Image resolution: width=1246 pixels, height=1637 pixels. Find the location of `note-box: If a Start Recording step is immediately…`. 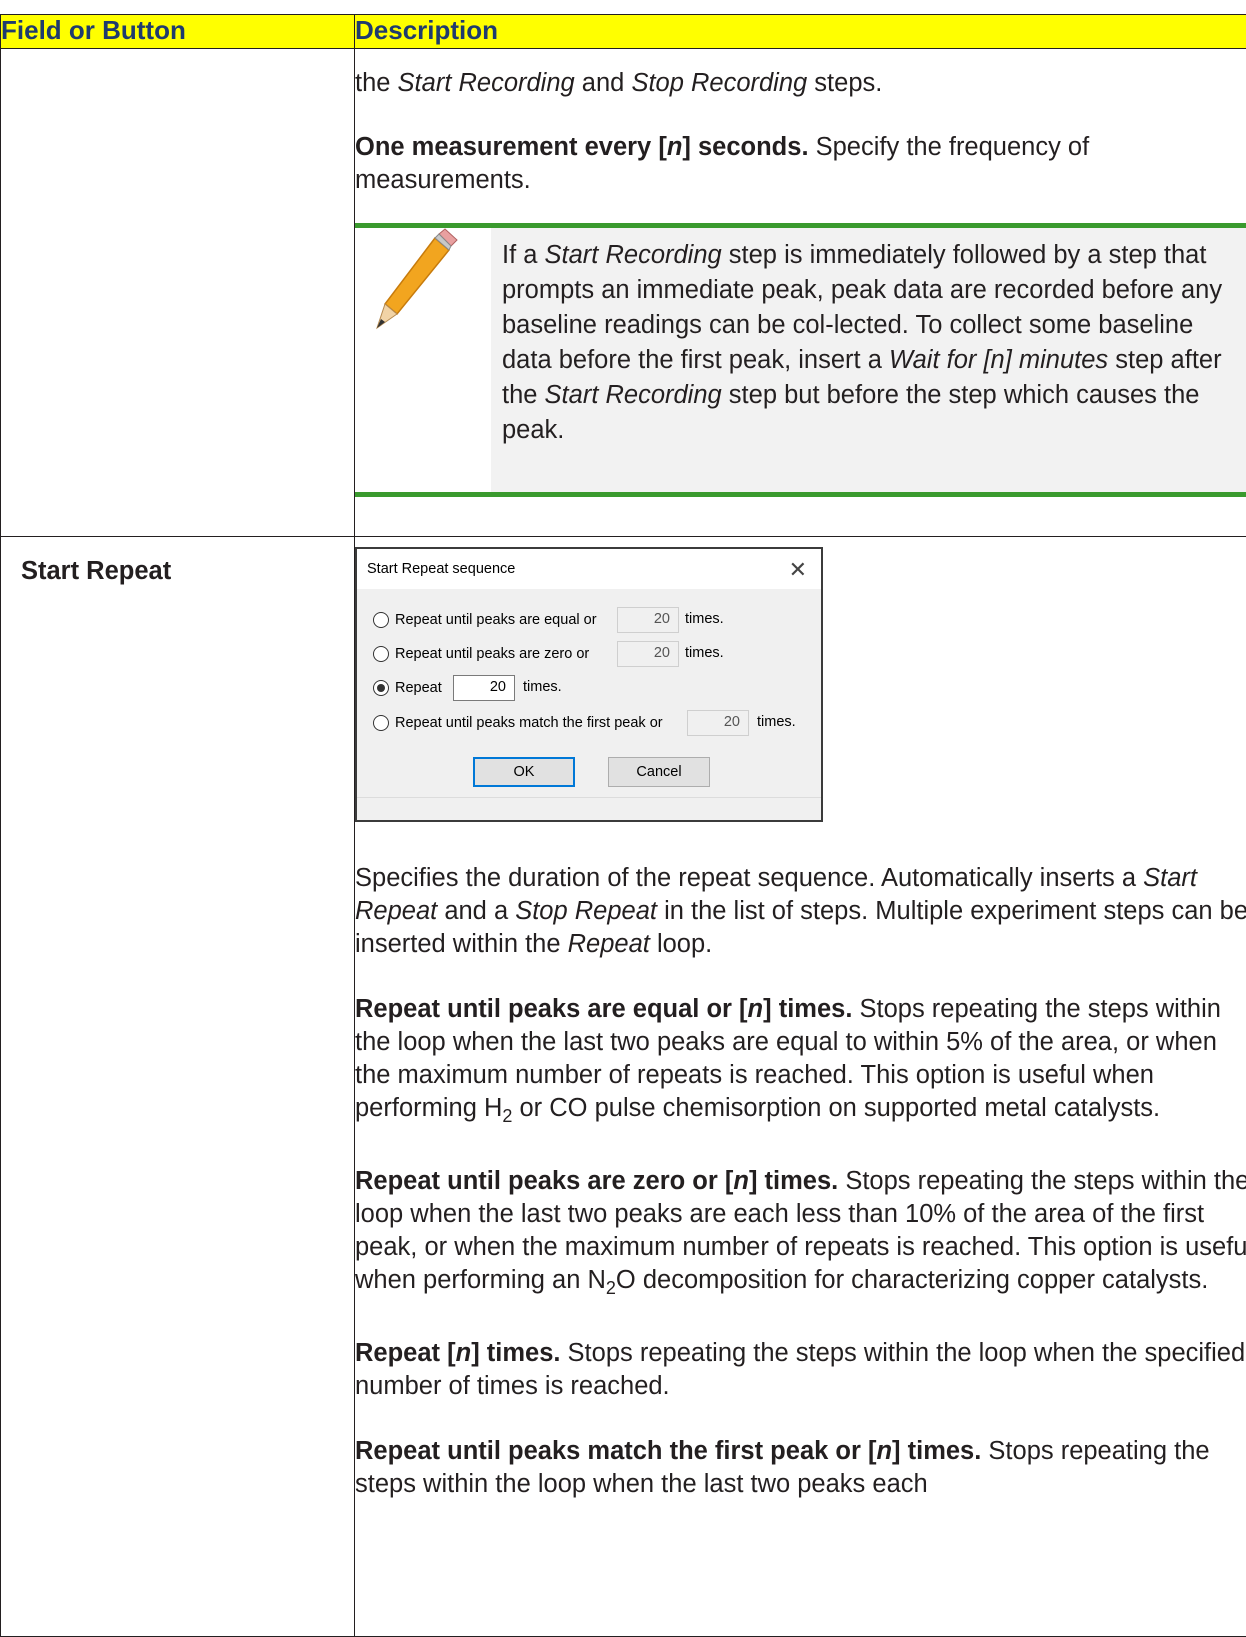

note-box: If a Start Recording step is immediately… is located at coordinates (800, 360).